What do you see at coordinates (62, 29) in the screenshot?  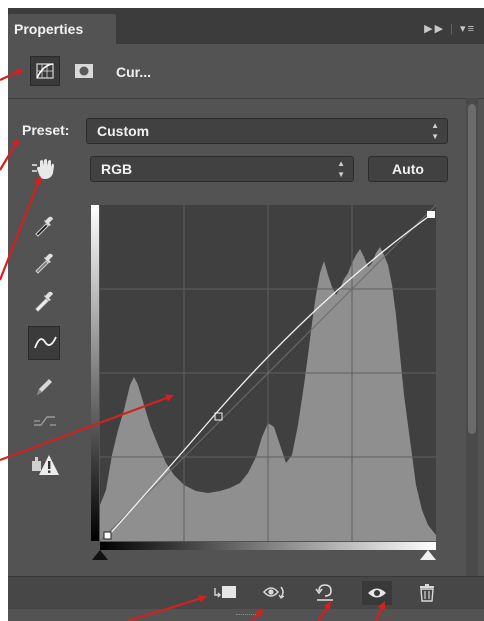 I see `tab-properties: Properties` at bounding box center [62, 29].